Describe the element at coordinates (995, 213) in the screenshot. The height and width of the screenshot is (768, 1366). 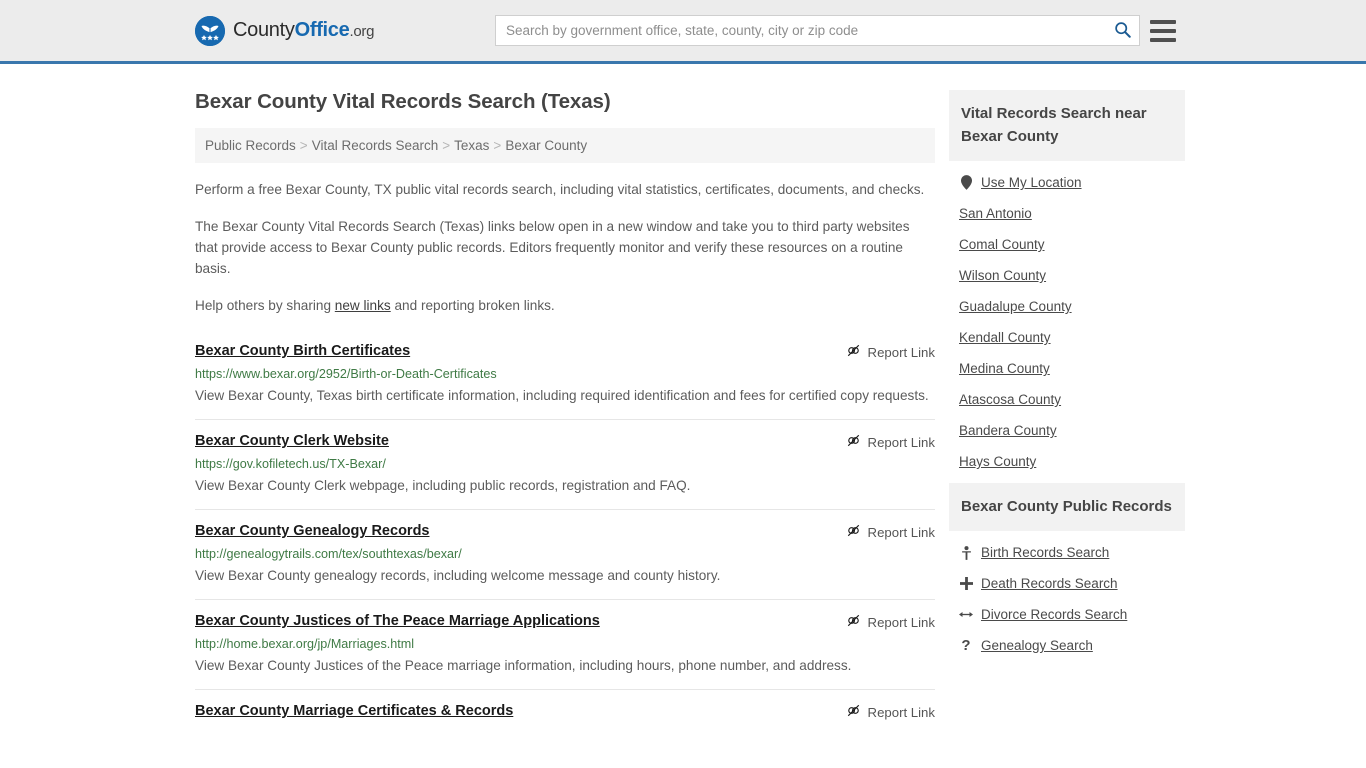
I see `place-link: San Antonio` at that location.